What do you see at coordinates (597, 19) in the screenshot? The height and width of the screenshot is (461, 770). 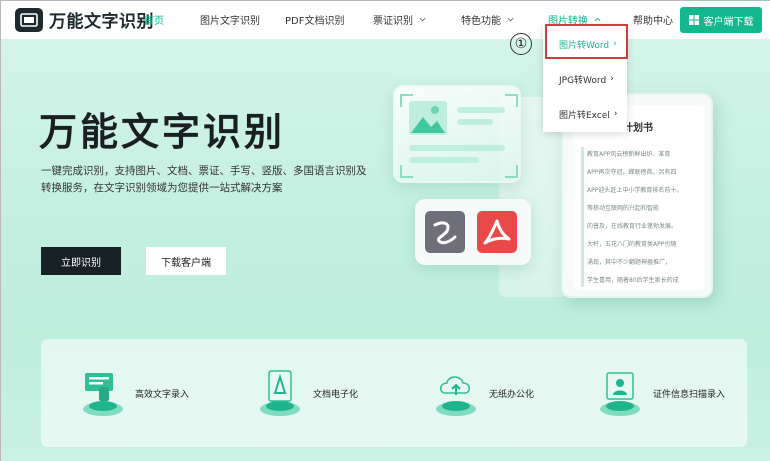 I see `chevron-up-icon` at bounding box center [597, 19].